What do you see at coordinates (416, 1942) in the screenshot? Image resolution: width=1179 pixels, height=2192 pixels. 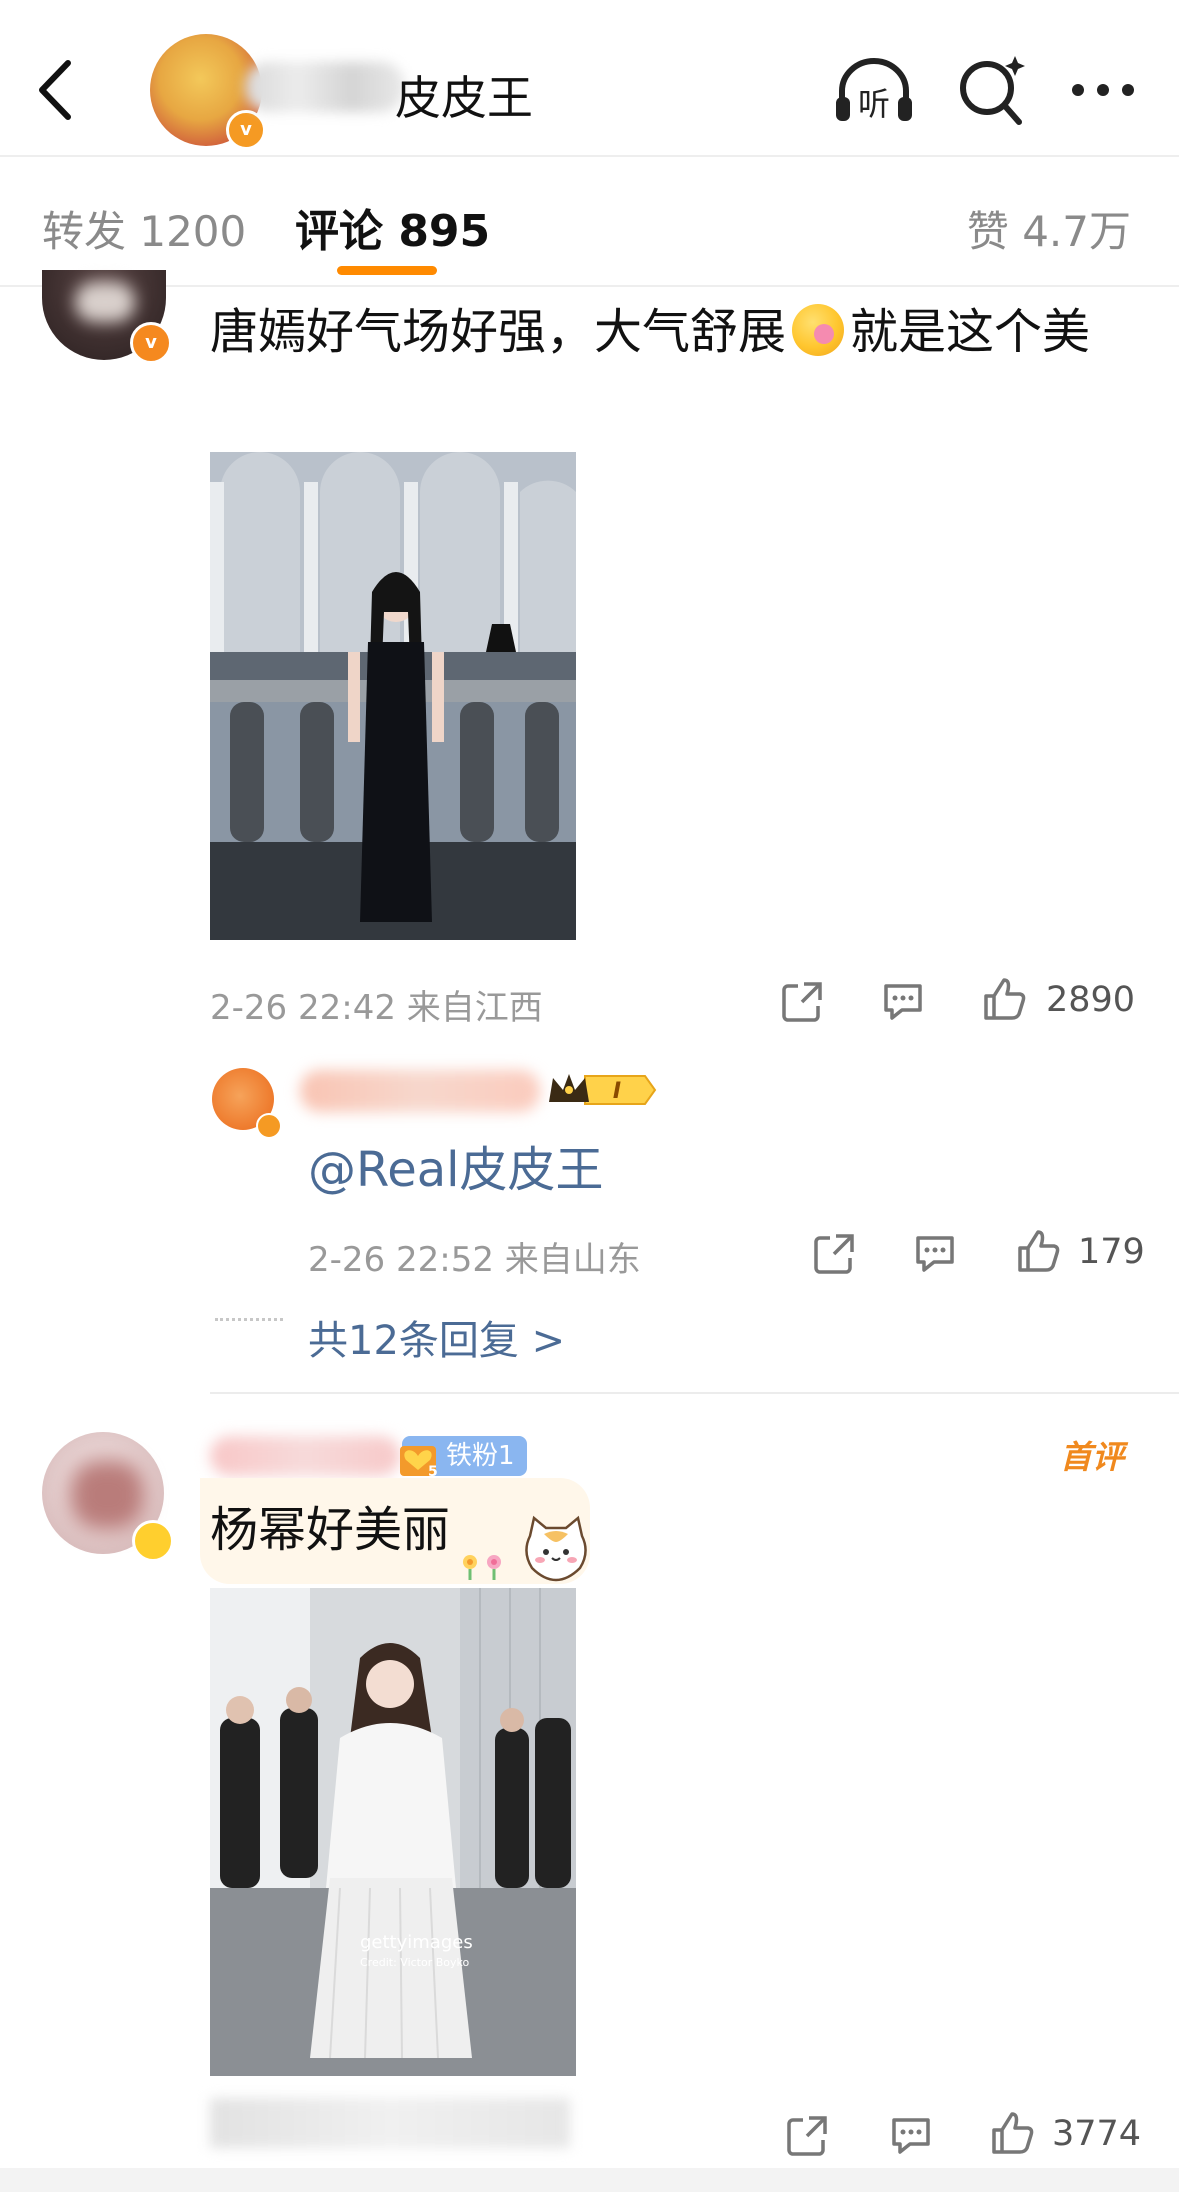 I see `photo-watermark: gettyimages` at bounding box center [416, 1942].